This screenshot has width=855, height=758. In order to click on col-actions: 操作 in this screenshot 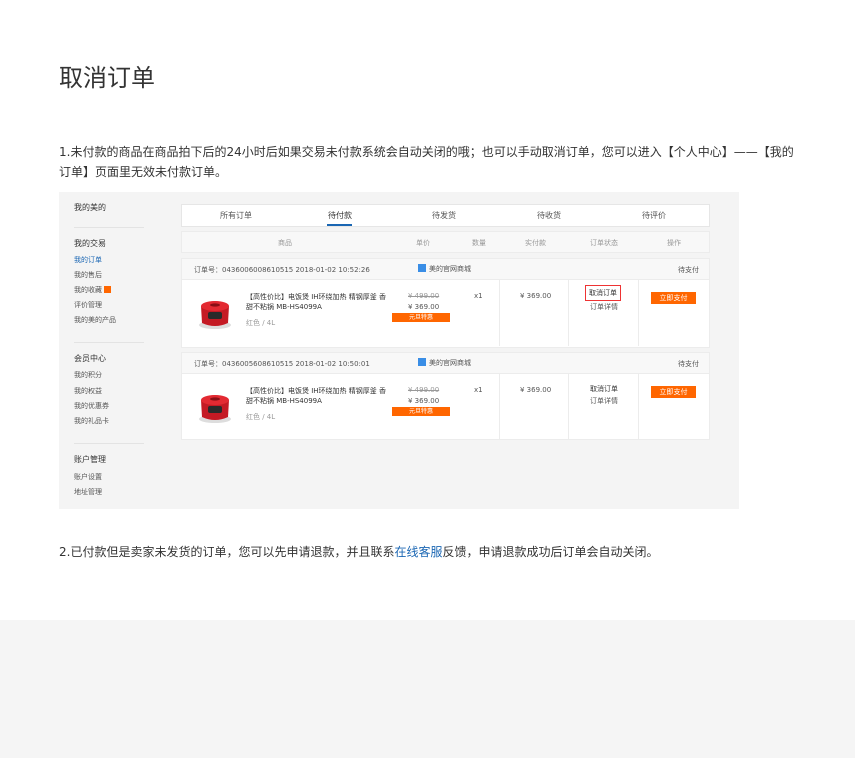, I will do `click(674, 243)`.